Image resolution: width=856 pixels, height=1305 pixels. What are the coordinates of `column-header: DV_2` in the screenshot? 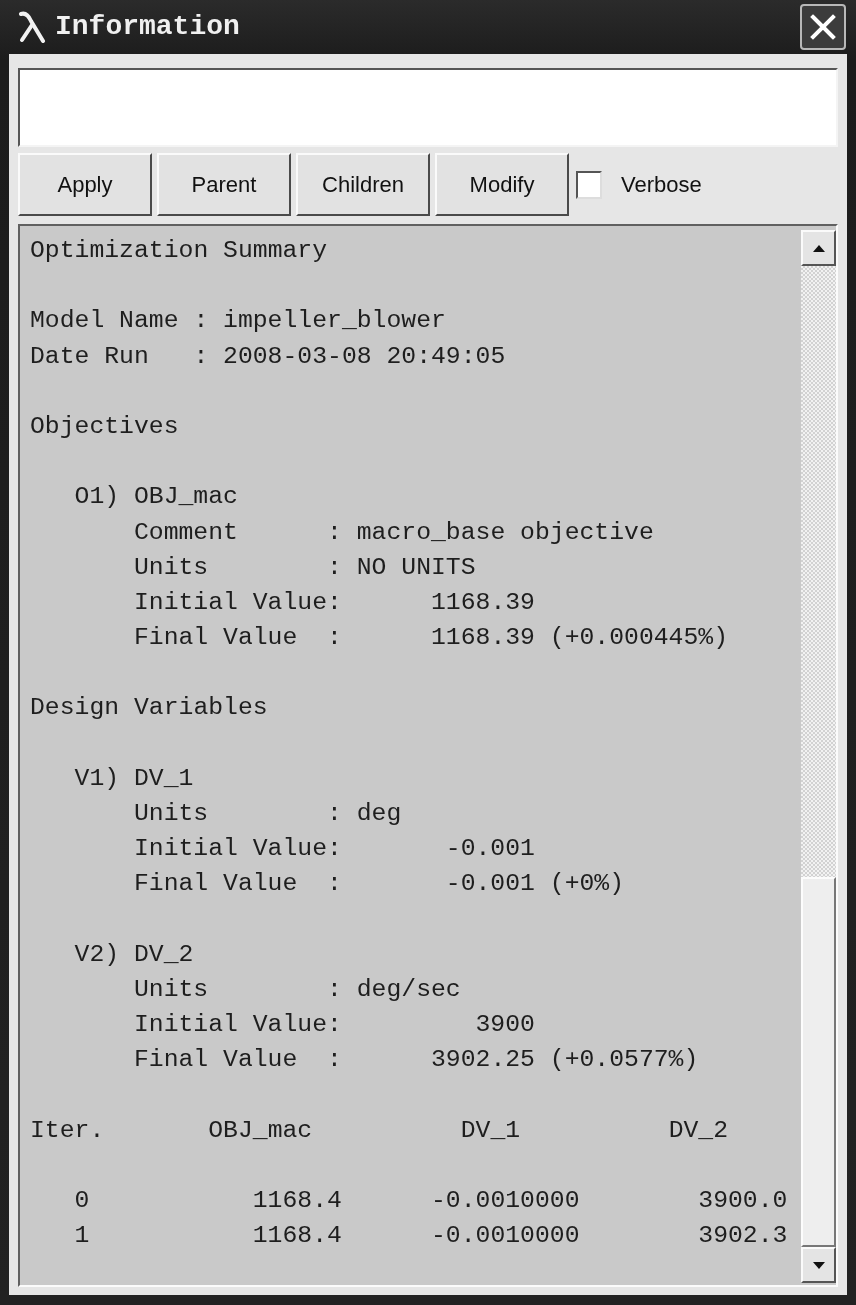 It's located at (698, 1130).